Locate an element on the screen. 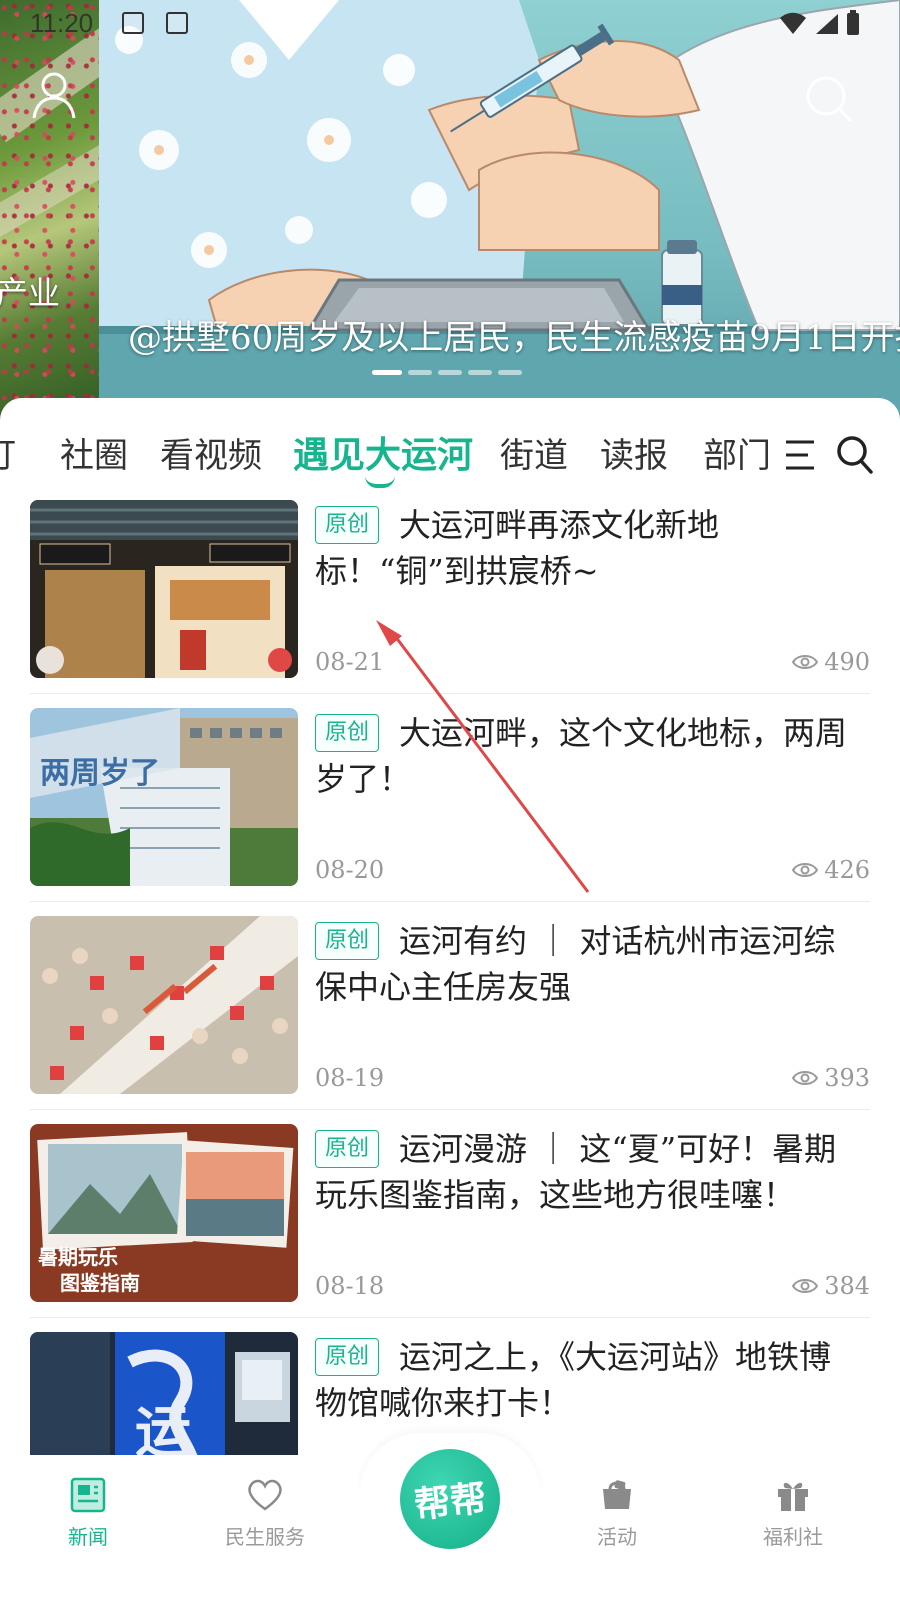 This screenshot has height=1600, width=900. news-title: 大运河畔，这个文化地标，两周岁了！ is located at coordinates (585, 756).